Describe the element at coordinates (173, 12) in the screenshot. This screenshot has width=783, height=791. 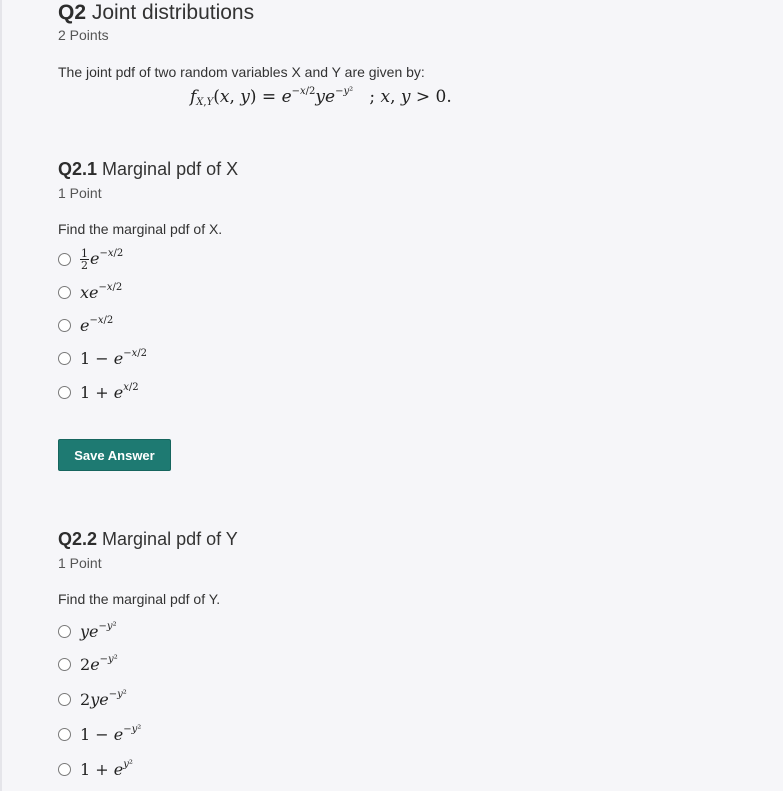
I see `question-title-text: Joint distributions` at that location.